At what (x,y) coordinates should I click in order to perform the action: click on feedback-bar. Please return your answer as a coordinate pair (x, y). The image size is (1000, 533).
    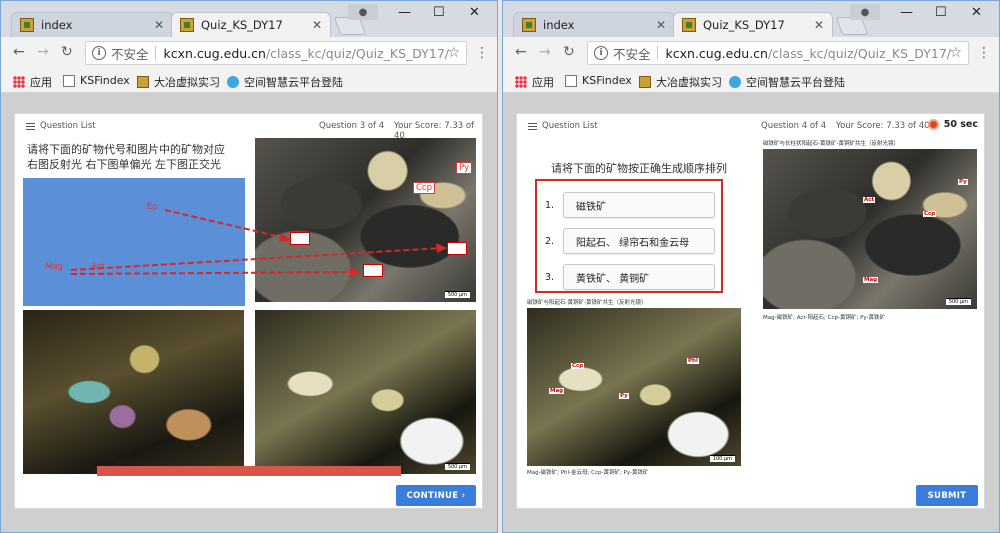
    Looking at the image, I should click on (249, 471).